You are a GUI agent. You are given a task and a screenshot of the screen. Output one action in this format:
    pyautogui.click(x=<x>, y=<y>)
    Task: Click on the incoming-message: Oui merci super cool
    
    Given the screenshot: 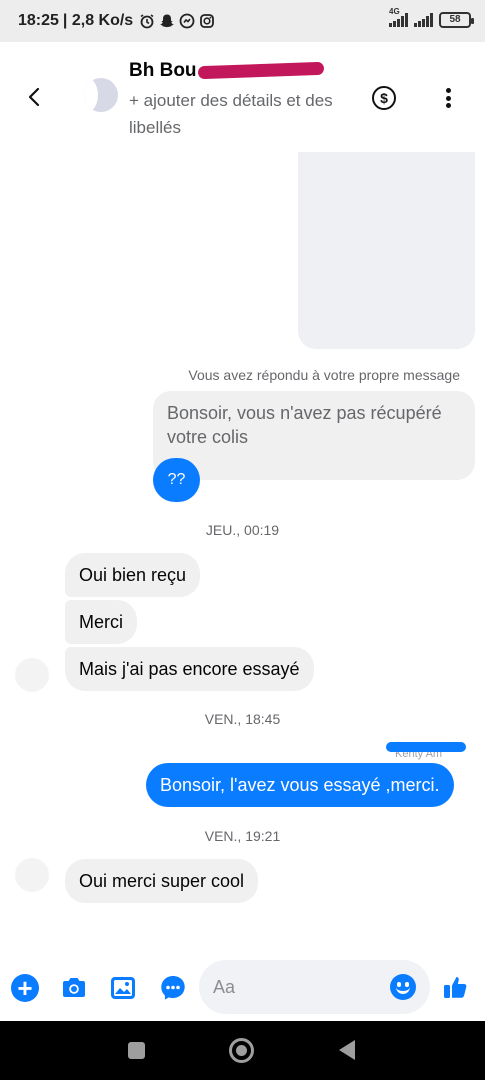 What is the action you would take?
    pyautogui.click(x=162, y=881)
    